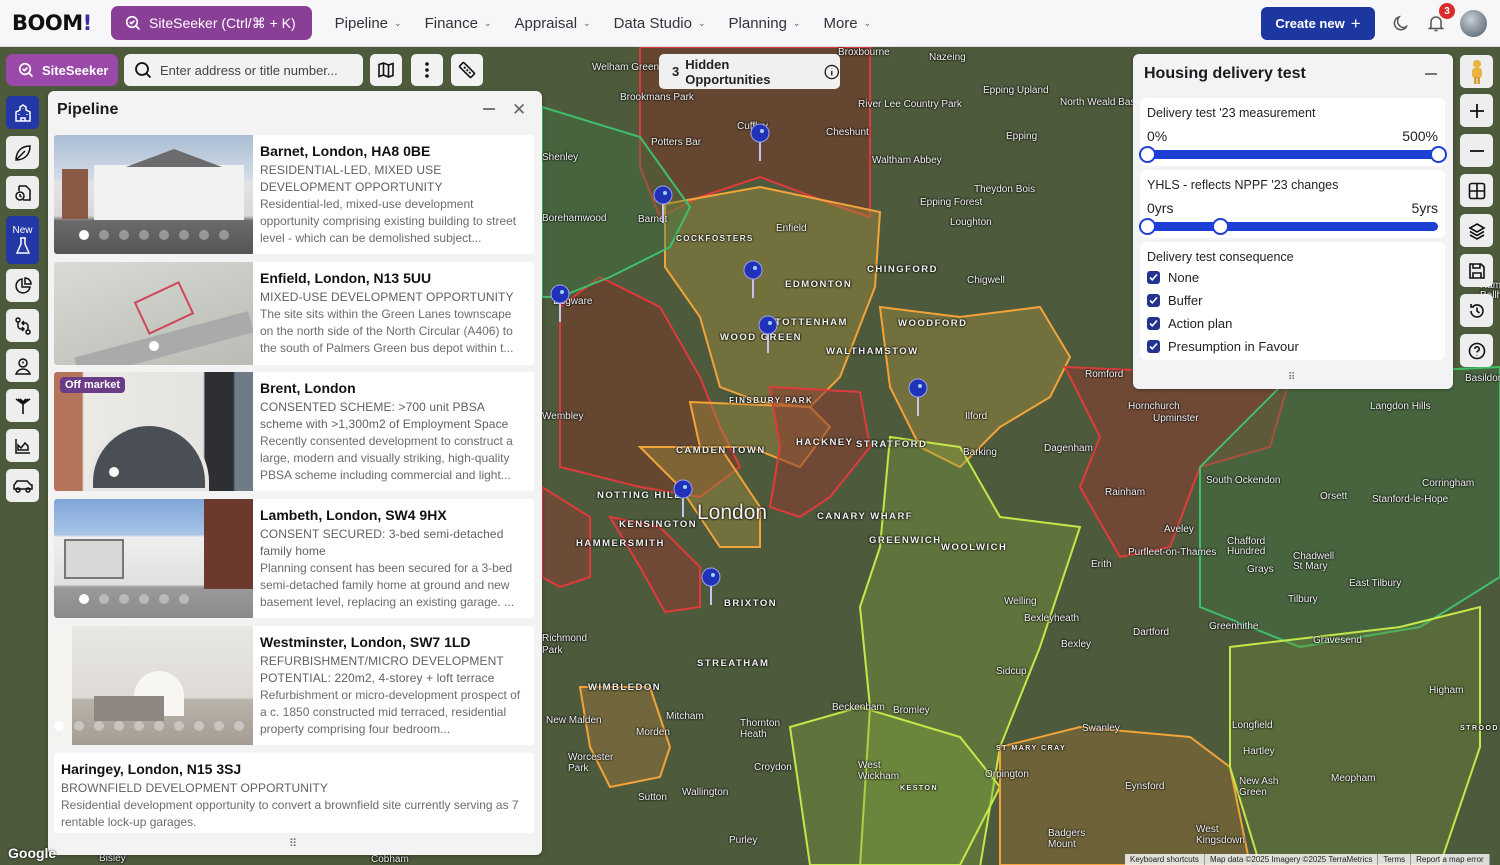 Image resolution: width=1500 pixels, height=865 pixels. What do you see at coordinates (1189, 323) in the screenshot?
I see `consequence-option-action-plan: Action plan` at bounding box center [1189, 323].